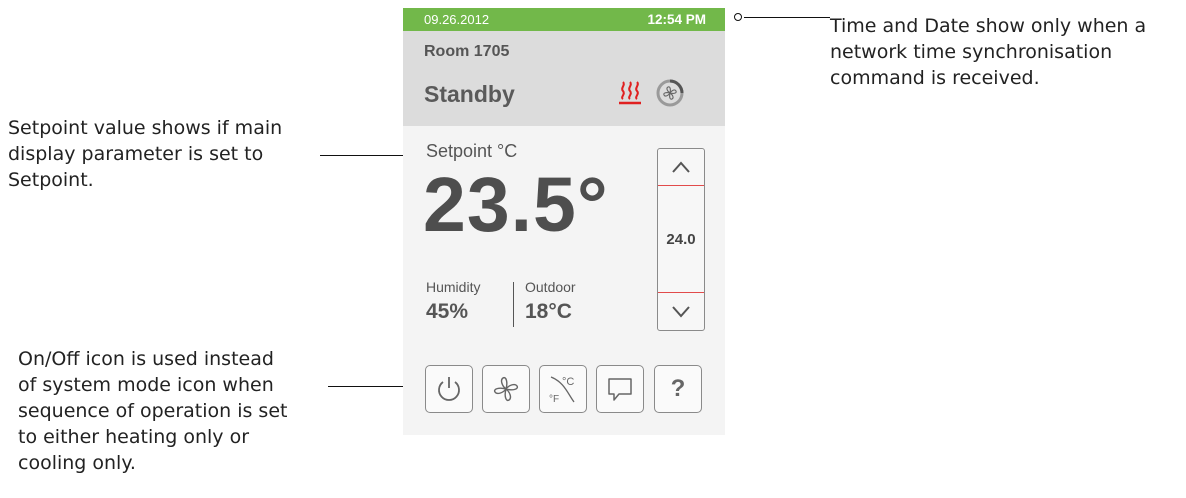  What do you see at coordinates (370, 386) in the screenshot?
I see `leader-line-onoff` at bounding box center [370, 386].